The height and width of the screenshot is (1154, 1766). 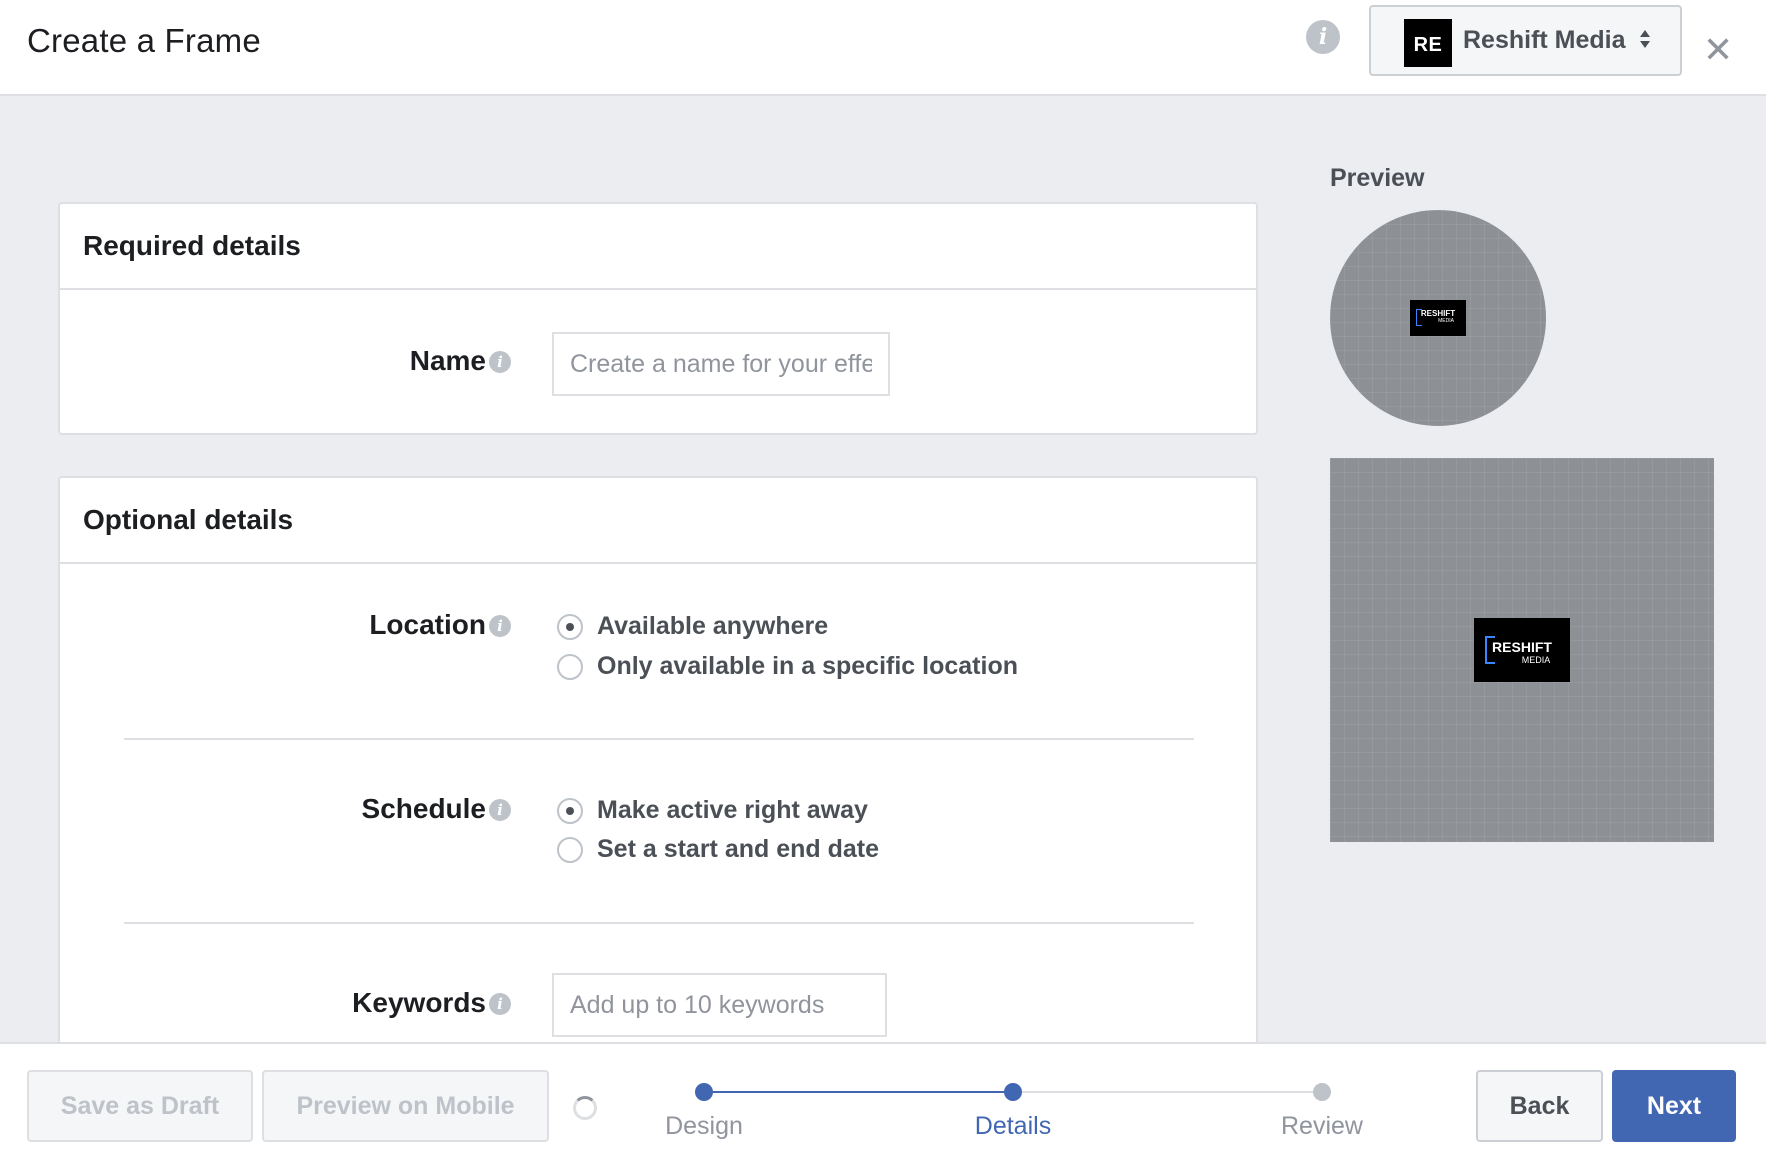 What do you see at coordinates (500, 1004) in the screenshot?
I see `keywords-info-icon: i` at bounding box center [500, 1004].